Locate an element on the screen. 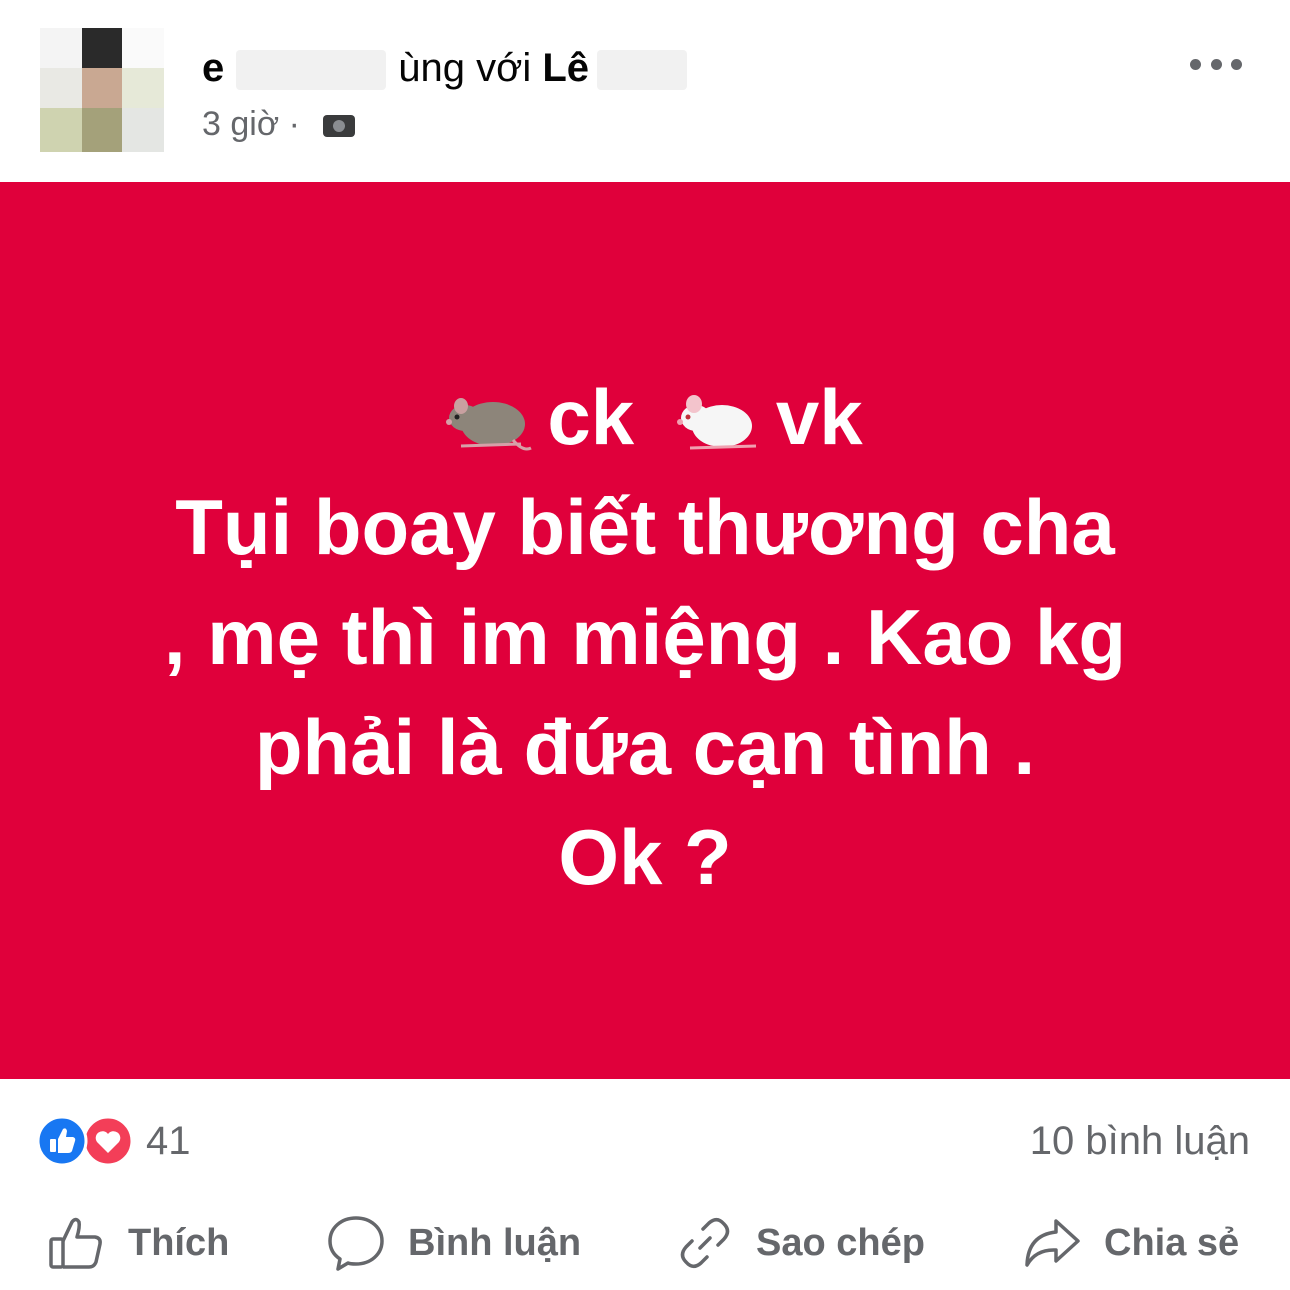  like-icon is located at coordinates (62, 1141).